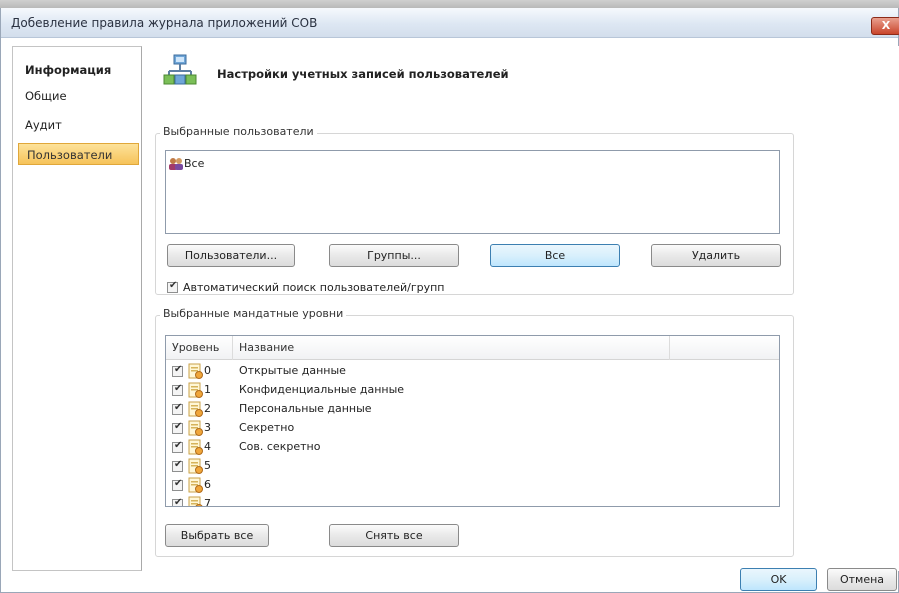 This screenshot has width=899, height=593. I want to click on clear-all-button: Снять все, so click(394, 535).